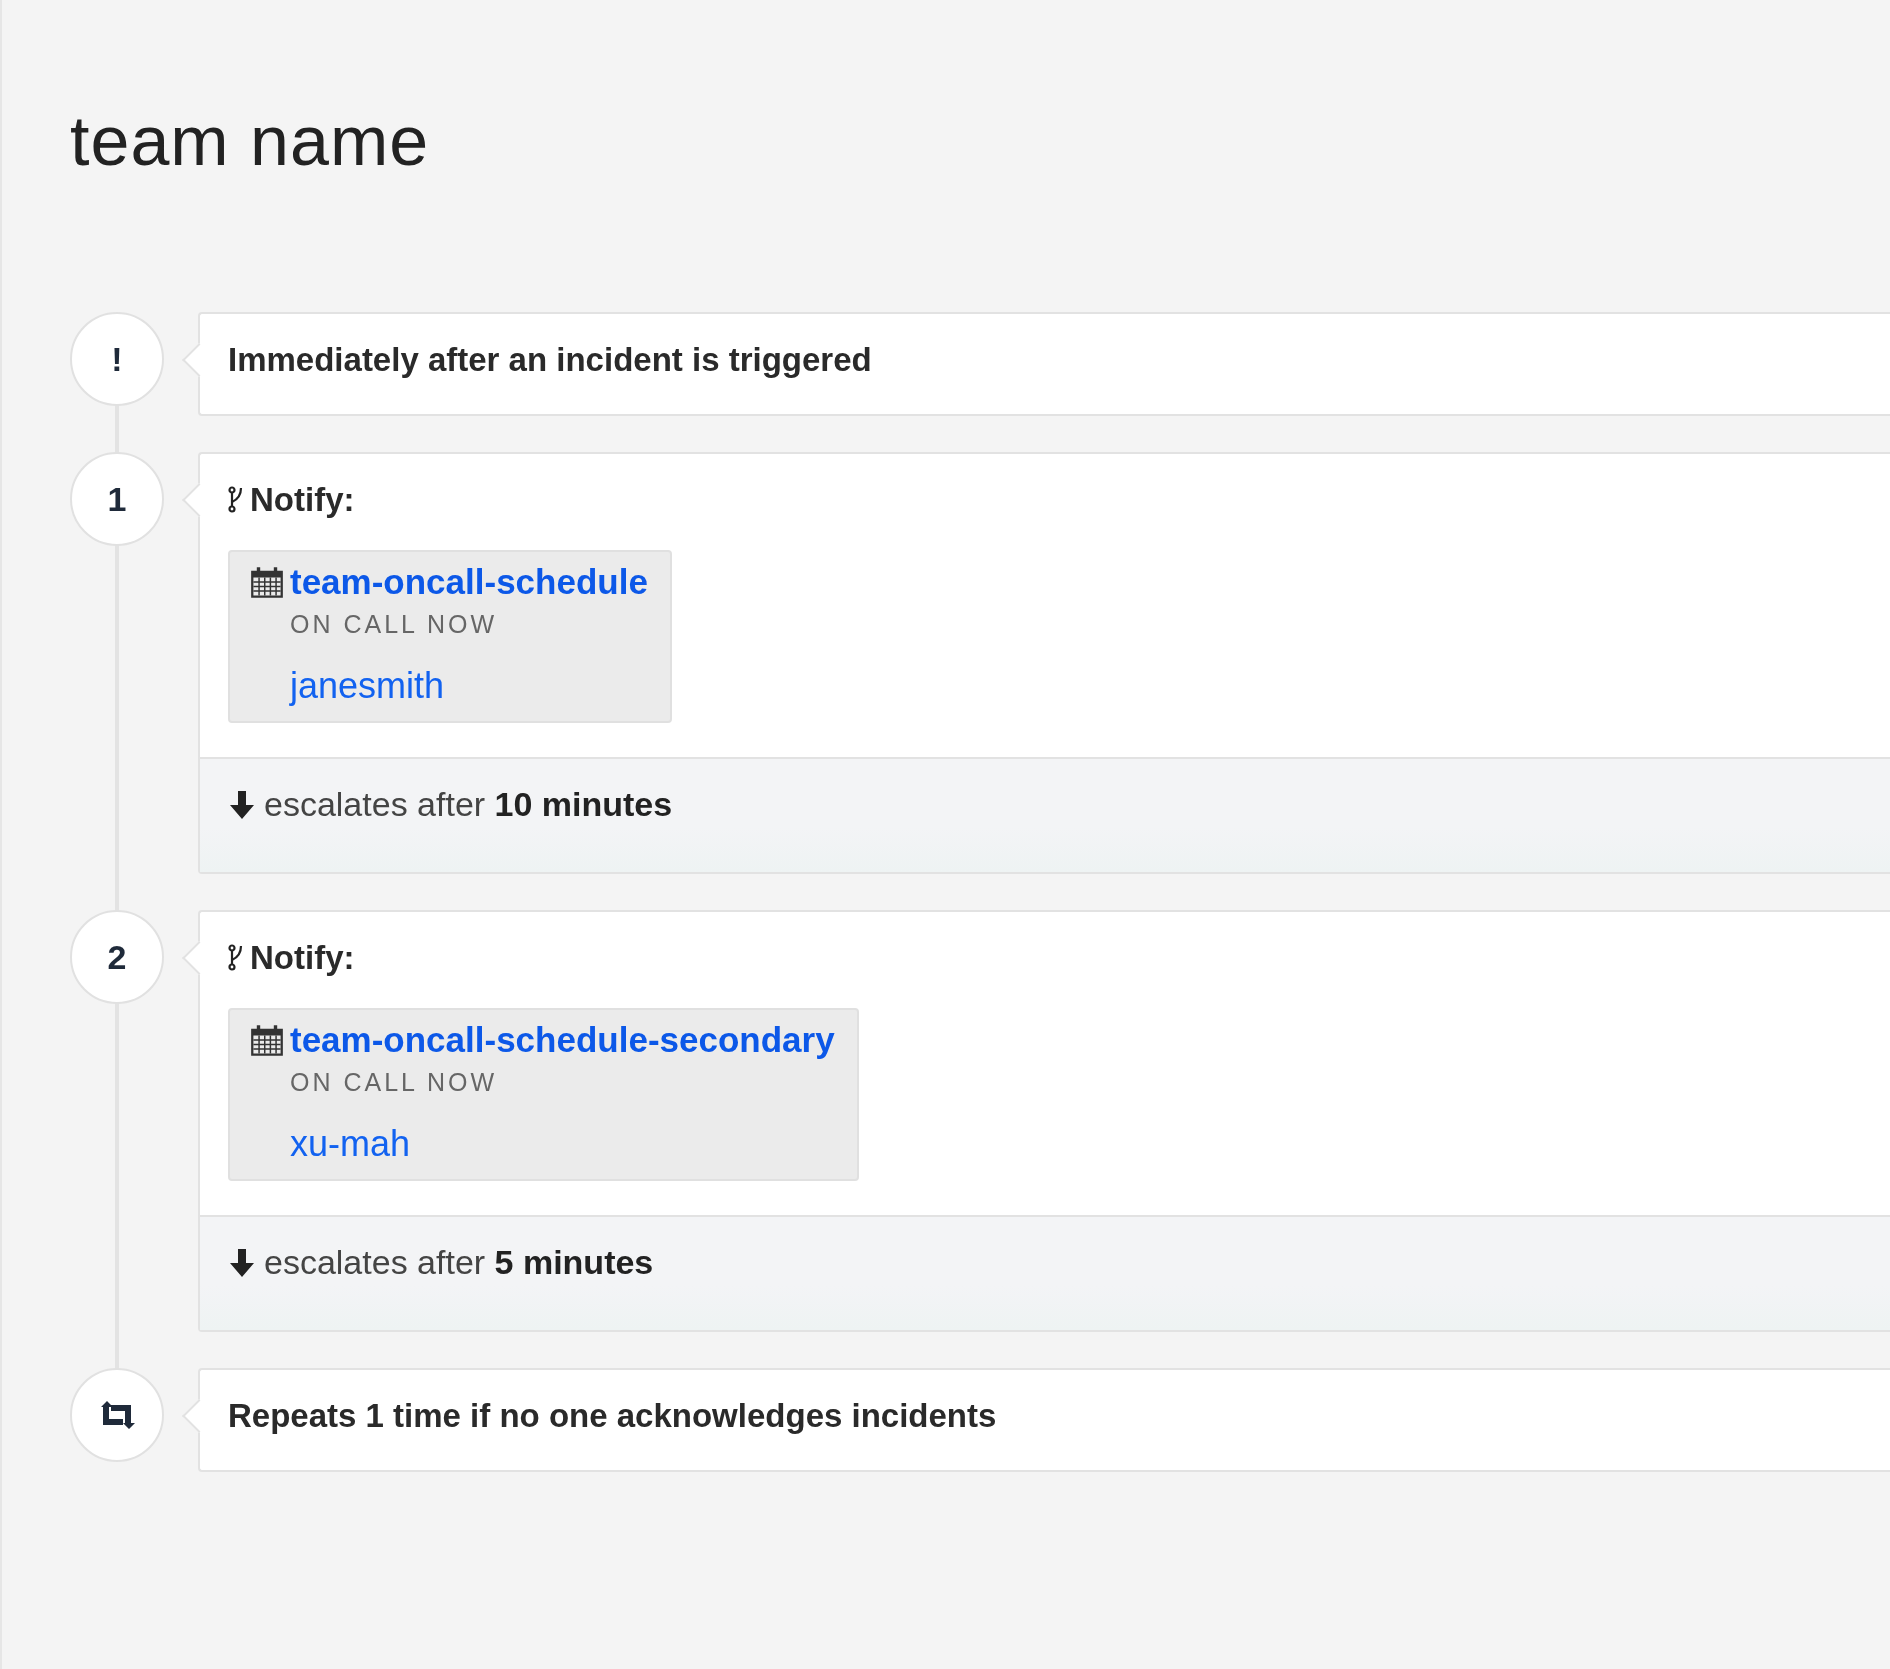 The width and height of the screenshot is (1890, 1669). What do you see at coordinates (469, 582) in the screenshot?
I see `schedule-link: team-oncall-schedule` at bounding box center [469, 582].